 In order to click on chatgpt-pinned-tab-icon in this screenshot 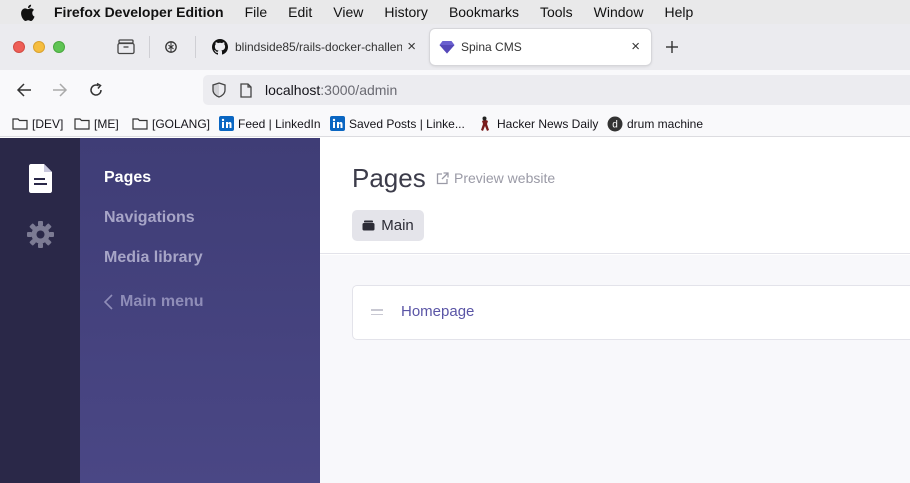, I will do `click(171, 47)`.